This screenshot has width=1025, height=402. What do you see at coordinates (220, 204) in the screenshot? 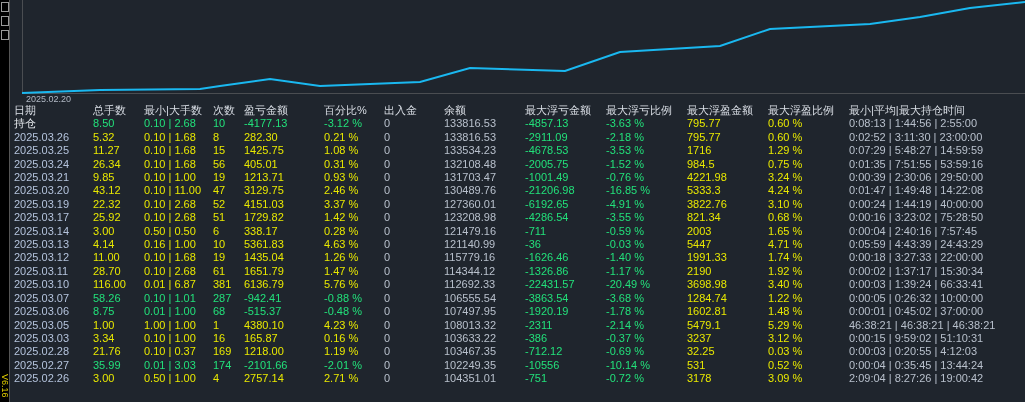
I see `table-cell-text: 52` at bounding box center [220, 204].